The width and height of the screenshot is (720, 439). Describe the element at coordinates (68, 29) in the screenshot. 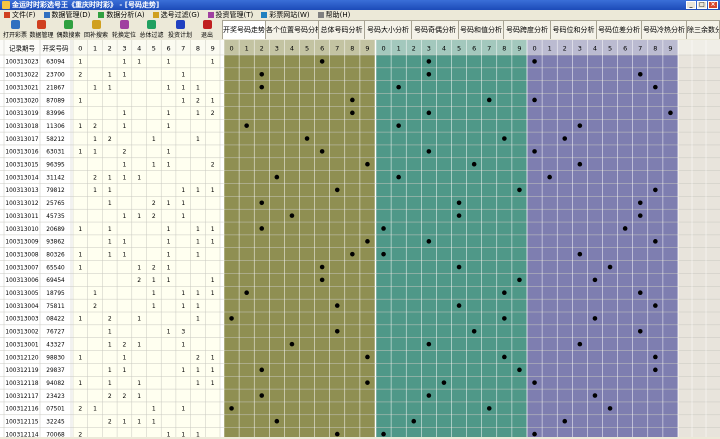

I see `toolbar-button-2: 偶数搜索` at that location.